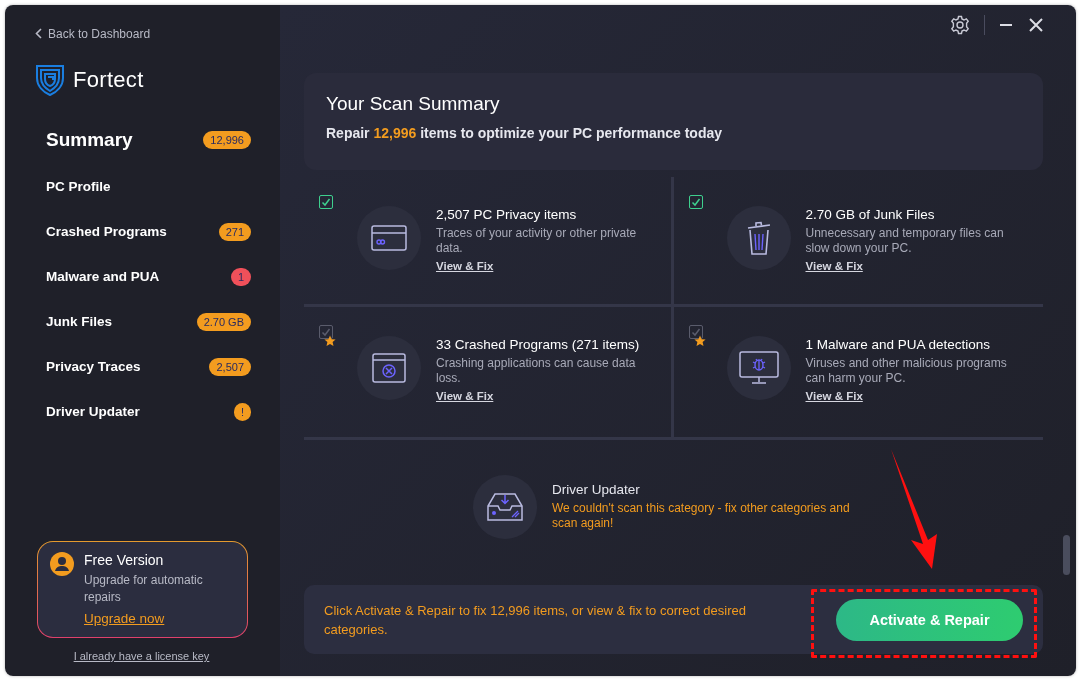  What do you see at coordinates (701, 516) in the screenshot?
I see `driver-warning: We couldn't scan this category - fix other categories and scan again!` at bounding box center [701, 516].